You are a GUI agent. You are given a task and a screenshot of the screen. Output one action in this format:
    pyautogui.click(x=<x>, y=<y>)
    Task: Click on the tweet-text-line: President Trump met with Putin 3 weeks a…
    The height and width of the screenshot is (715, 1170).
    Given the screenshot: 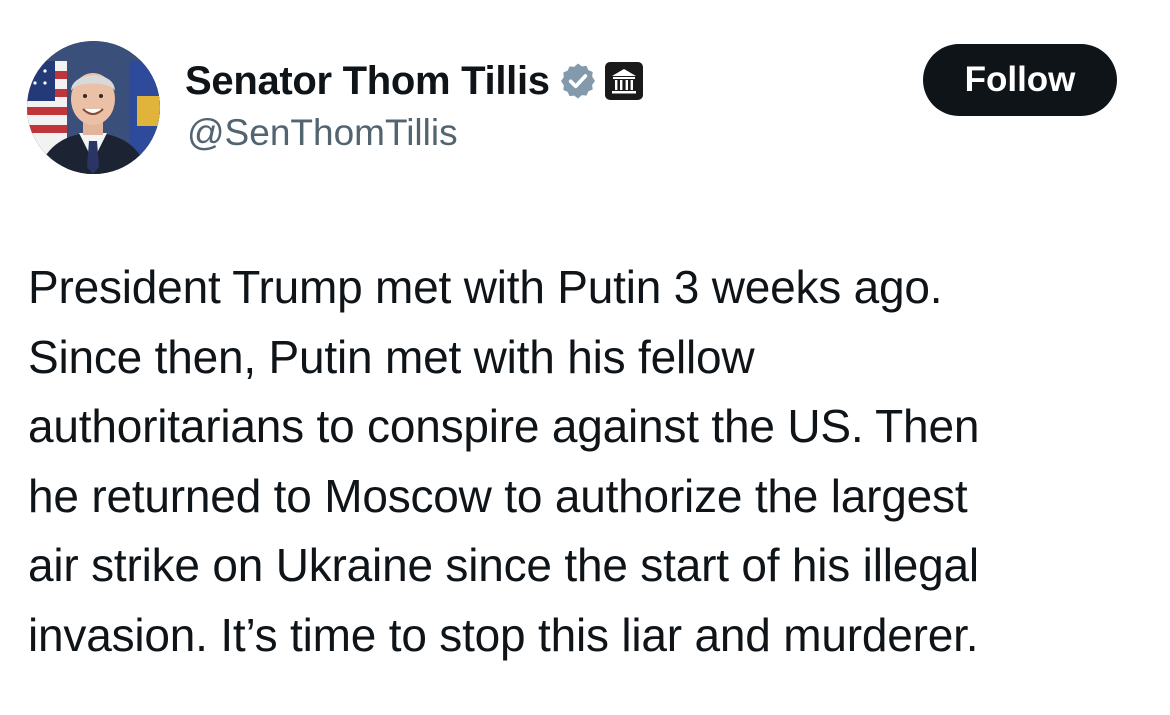 What is the action you would take?
    pyautogui.click(x=485, y=287)
    